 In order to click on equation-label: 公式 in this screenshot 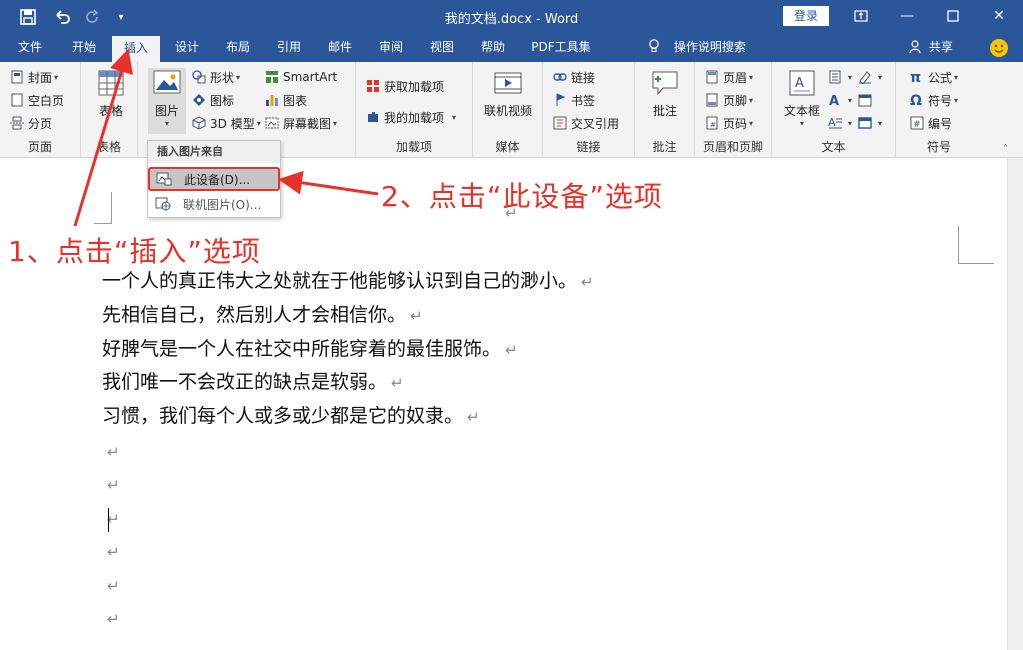, I will do `click(940, 77)`.